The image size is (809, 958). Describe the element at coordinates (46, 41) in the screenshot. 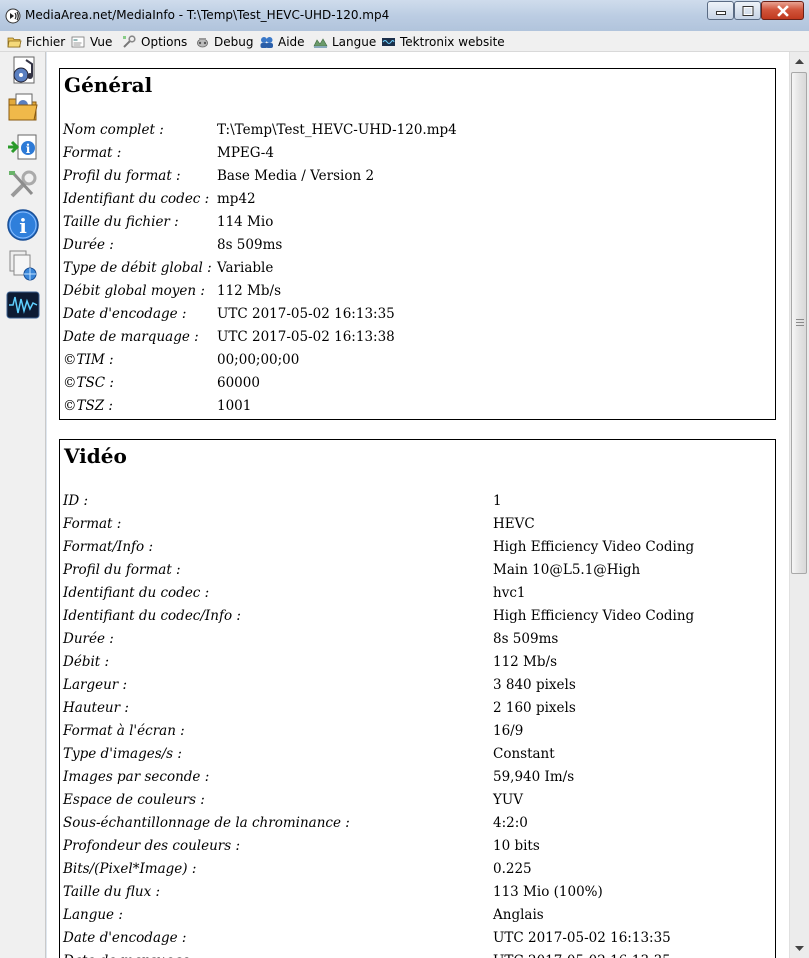

I see `menu-label: Fichier` at that location.